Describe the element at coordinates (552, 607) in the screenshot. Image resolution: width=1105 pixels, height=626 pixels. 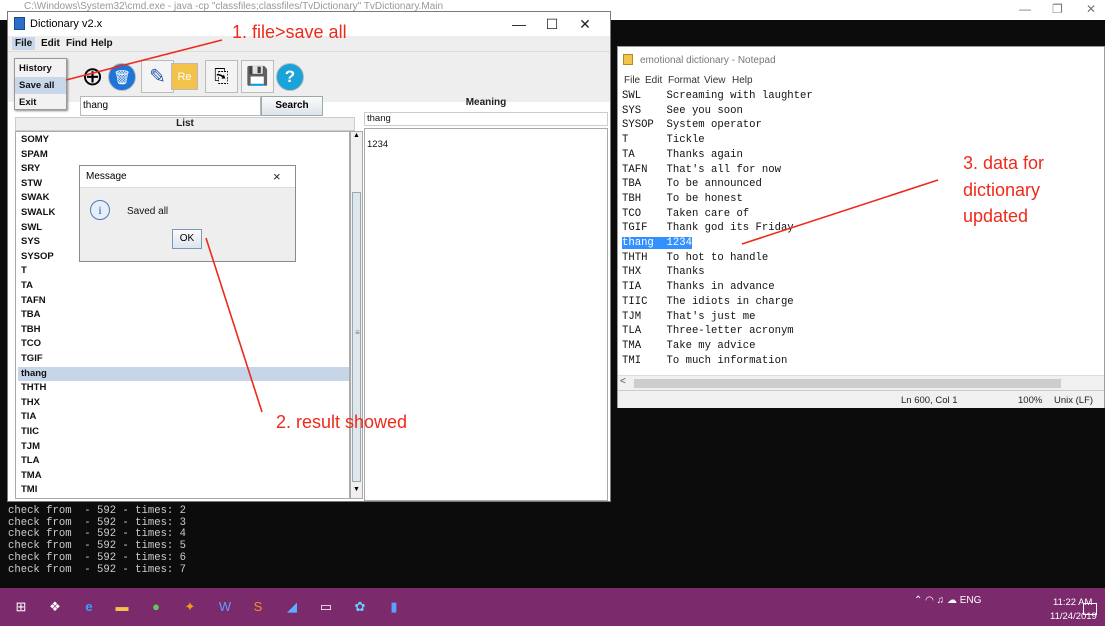
I see `taskbar: ⊞ ❖ e ▬ ● ✦ W S ◢ ▭ ✿ ▮` at that location.